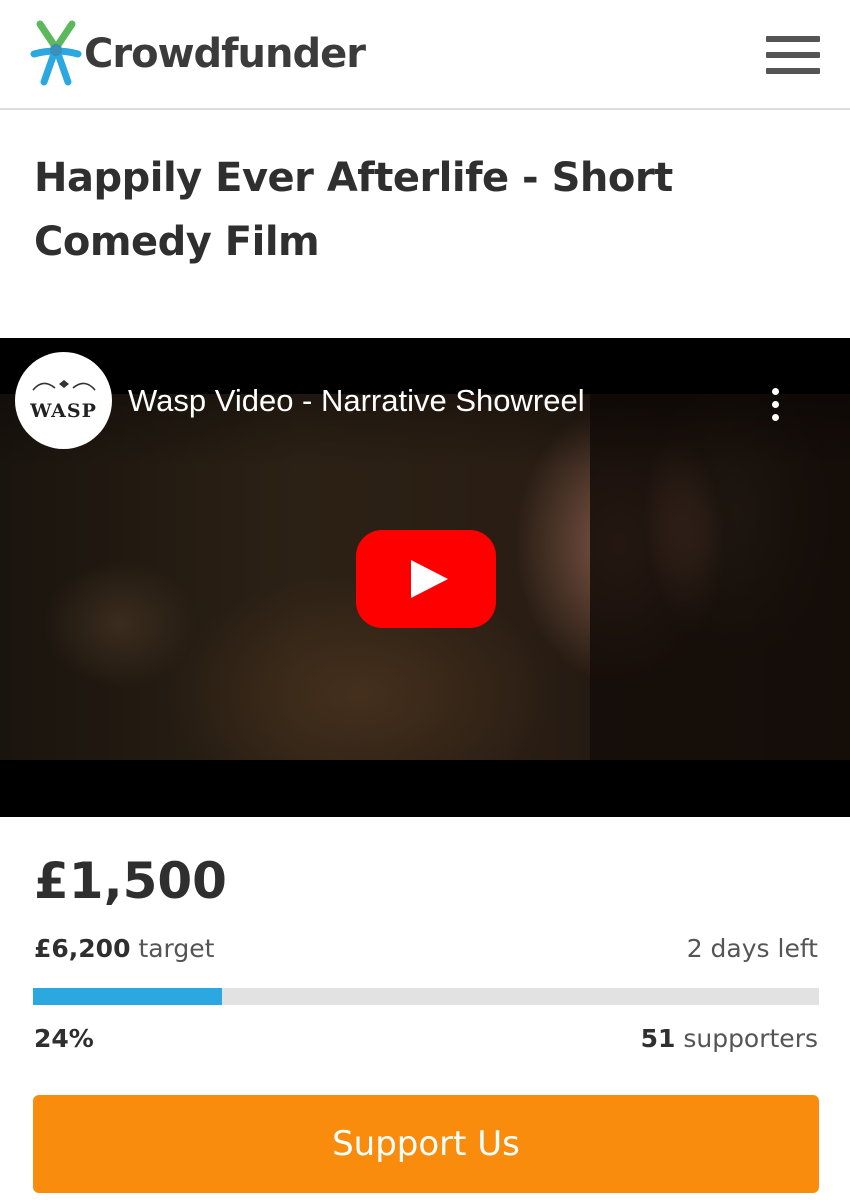 This screenshot has width=850, height=1200. I want to click on hamburger-menu-icon, so click(793, 55).